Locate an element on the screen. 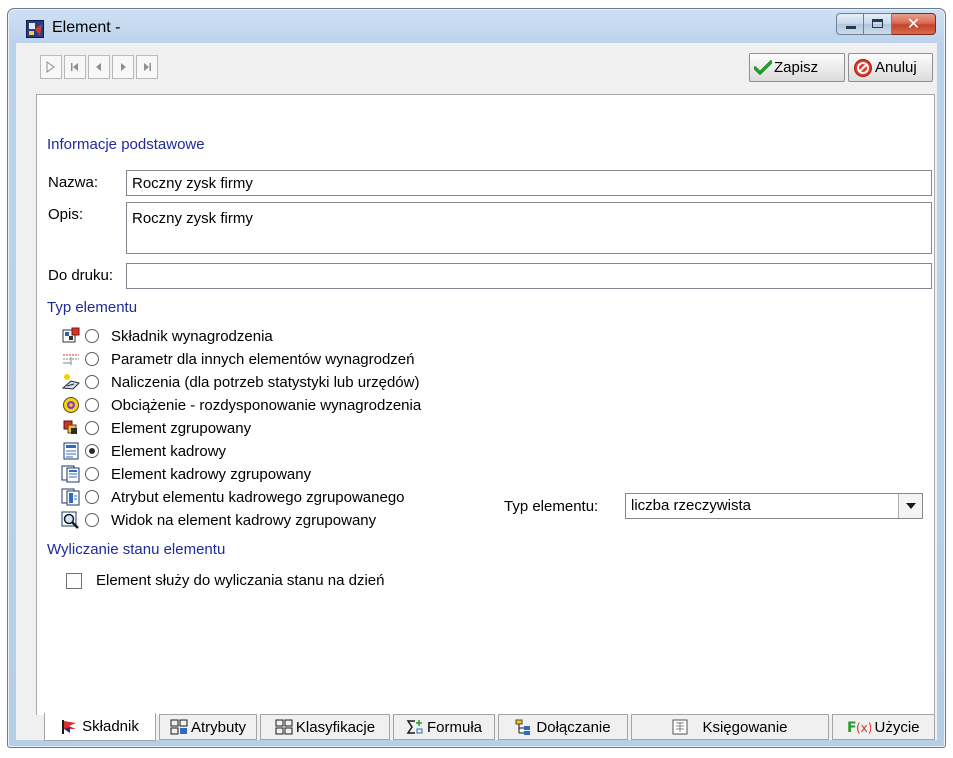 The width and height of the screenshot is (953, 758). attach-icon is located at coordinates (524, 727).